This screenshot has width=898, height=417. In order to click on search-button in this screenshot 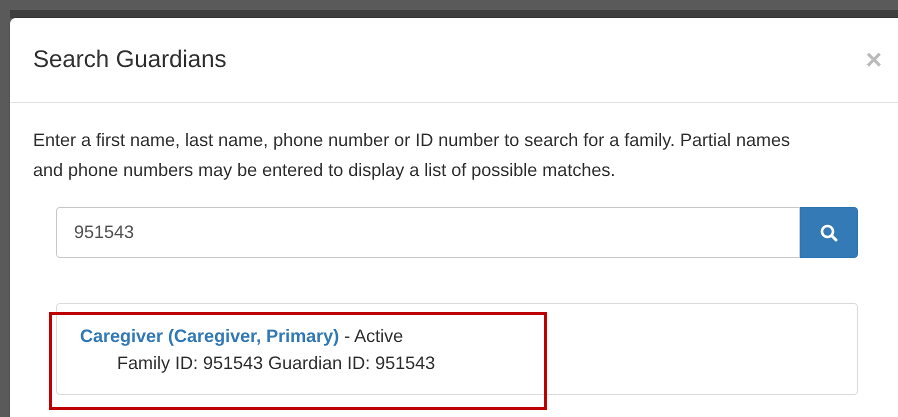, I will do `click(829, 232)`.